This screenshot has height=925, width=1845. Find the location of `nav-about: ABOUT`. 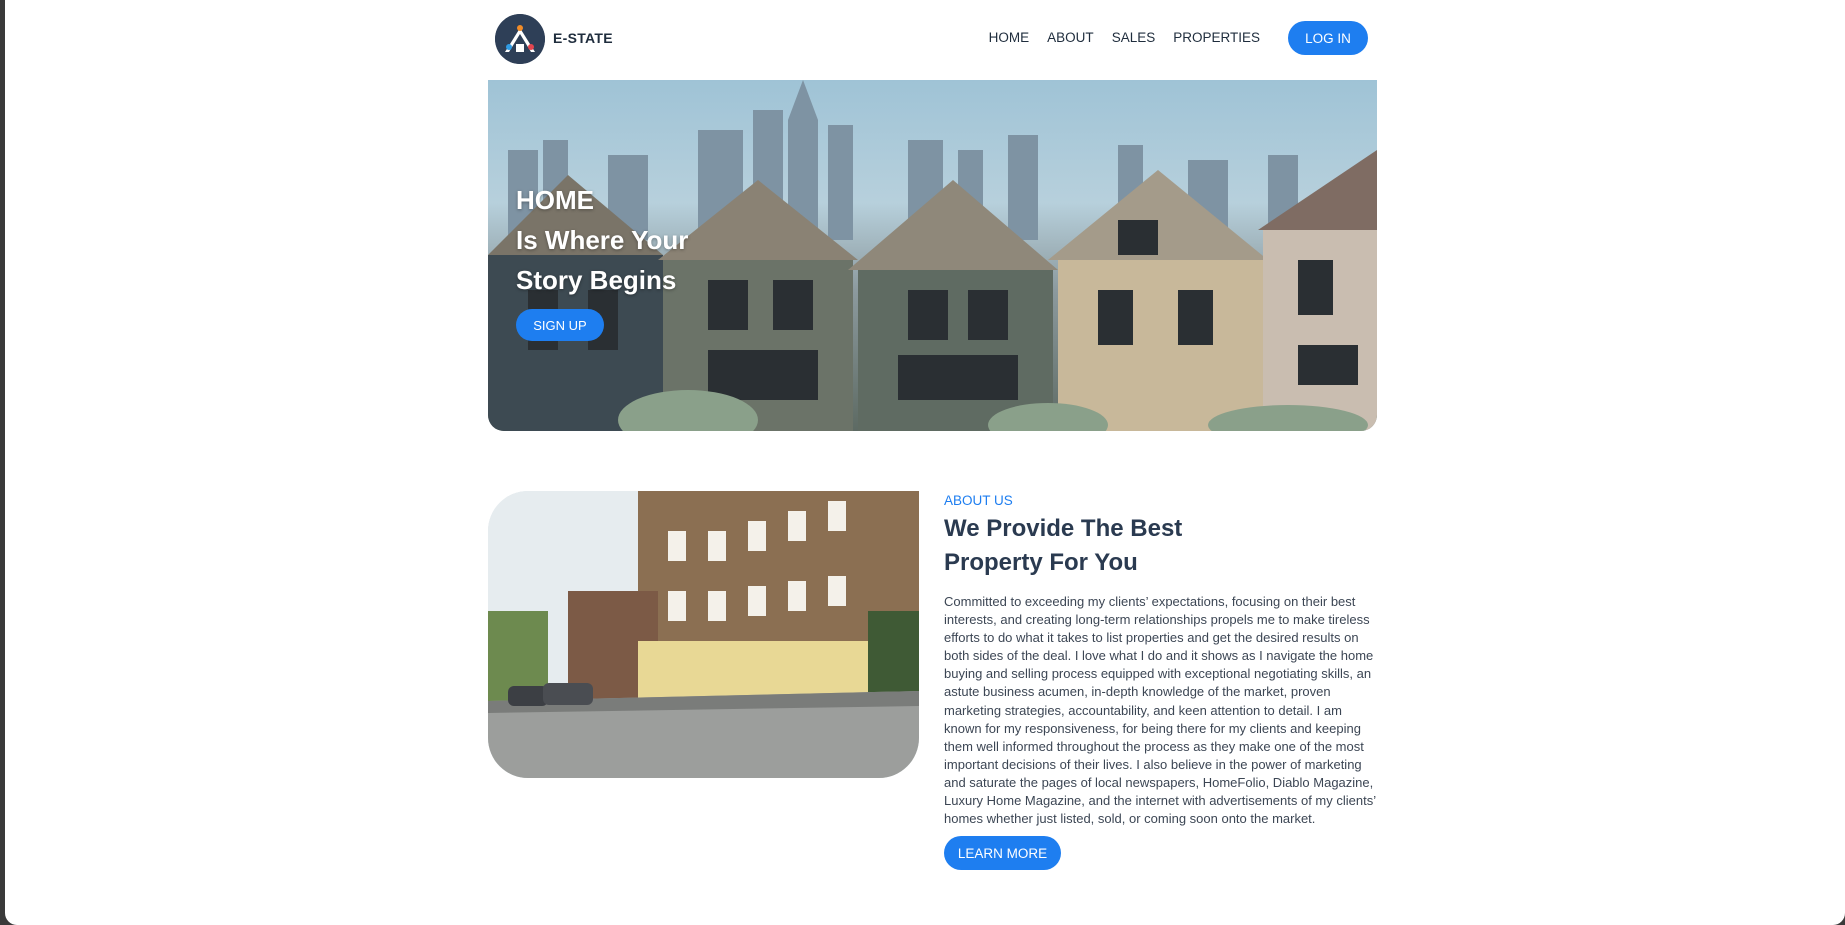

nav-about: ABOUT is located at coordinates (1070, 37).